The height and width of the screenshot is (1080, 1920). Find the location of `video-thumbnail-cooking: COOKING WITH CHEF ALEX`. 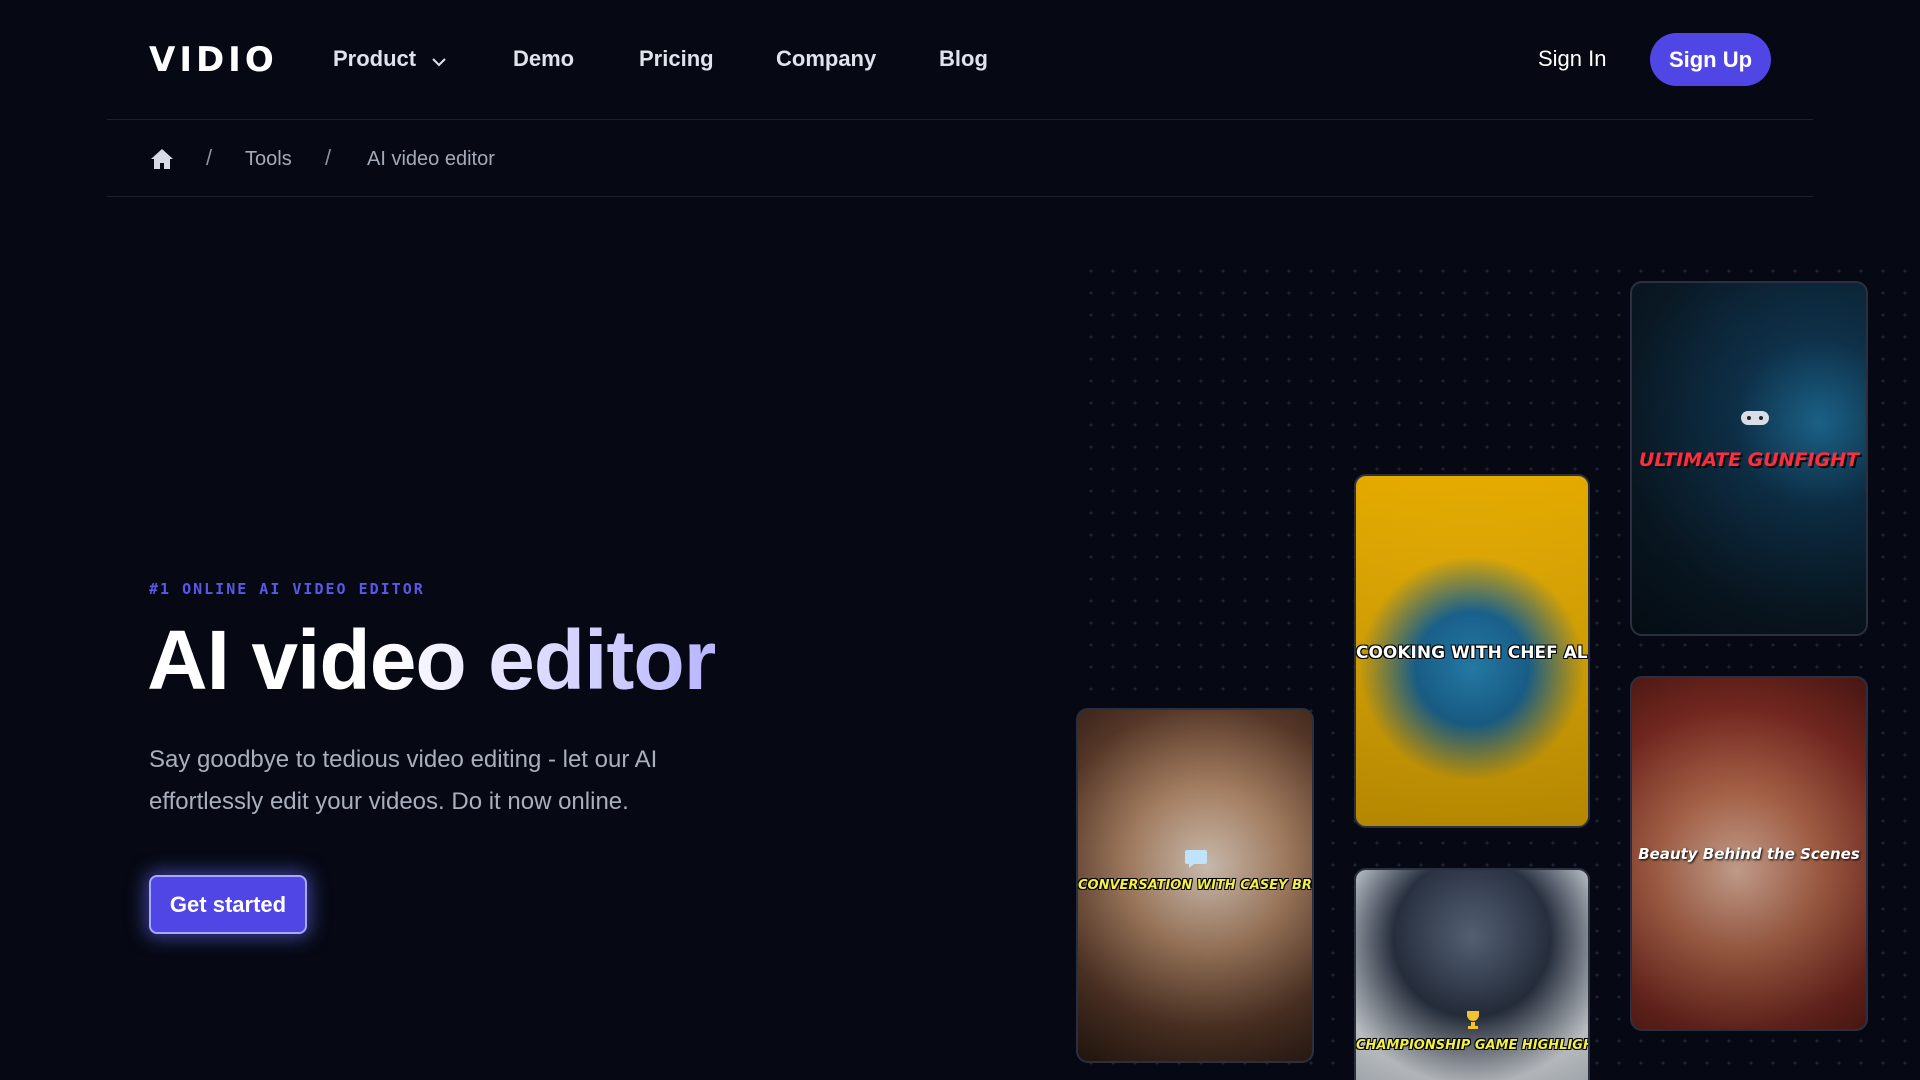

video-thumbnail-cooking: COOKING WITH CHEF ALEX is located at coordinates (1472, 651).